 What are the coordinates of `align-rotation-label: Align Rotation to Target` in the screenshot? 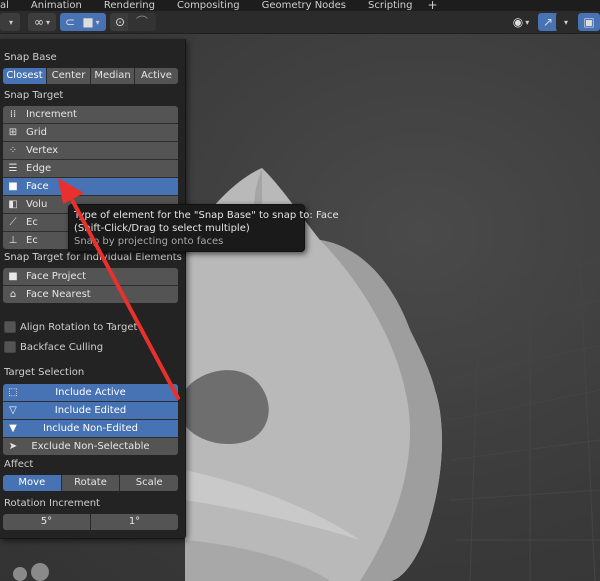 It's located at (79, 327).